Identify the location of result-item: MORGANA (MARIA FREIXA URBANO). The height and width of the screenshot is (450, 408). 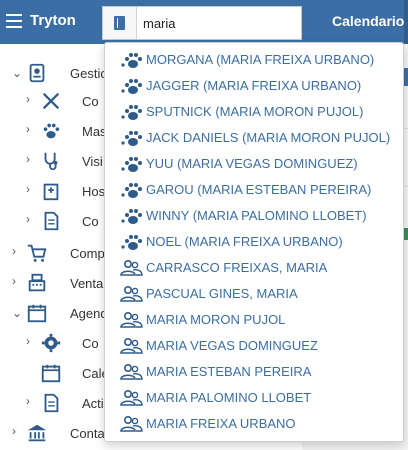
(260, 60).